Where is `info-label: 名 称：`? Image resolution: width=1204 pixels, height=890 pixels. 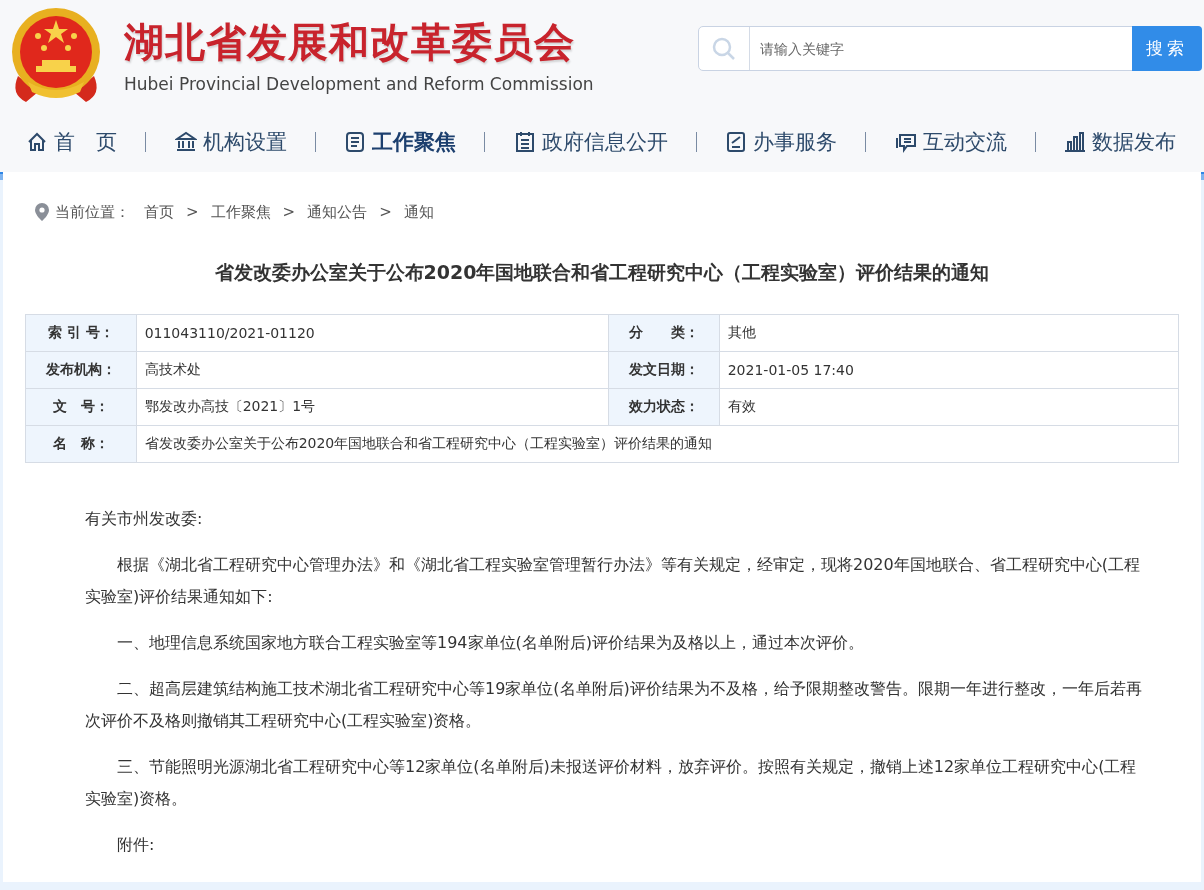 info-label: 名 称： is located at coordinates (81, 444).